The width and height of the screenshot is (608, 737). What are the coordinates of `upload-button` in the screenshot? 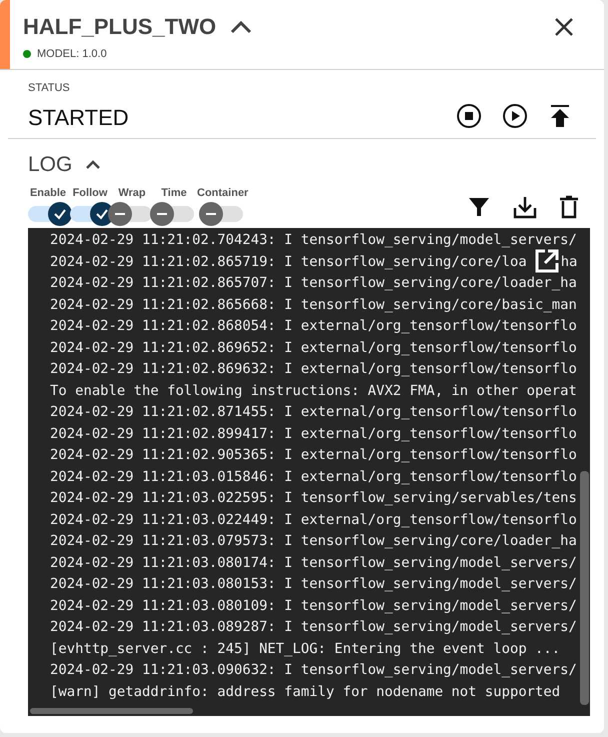 It's located at (560, 116).